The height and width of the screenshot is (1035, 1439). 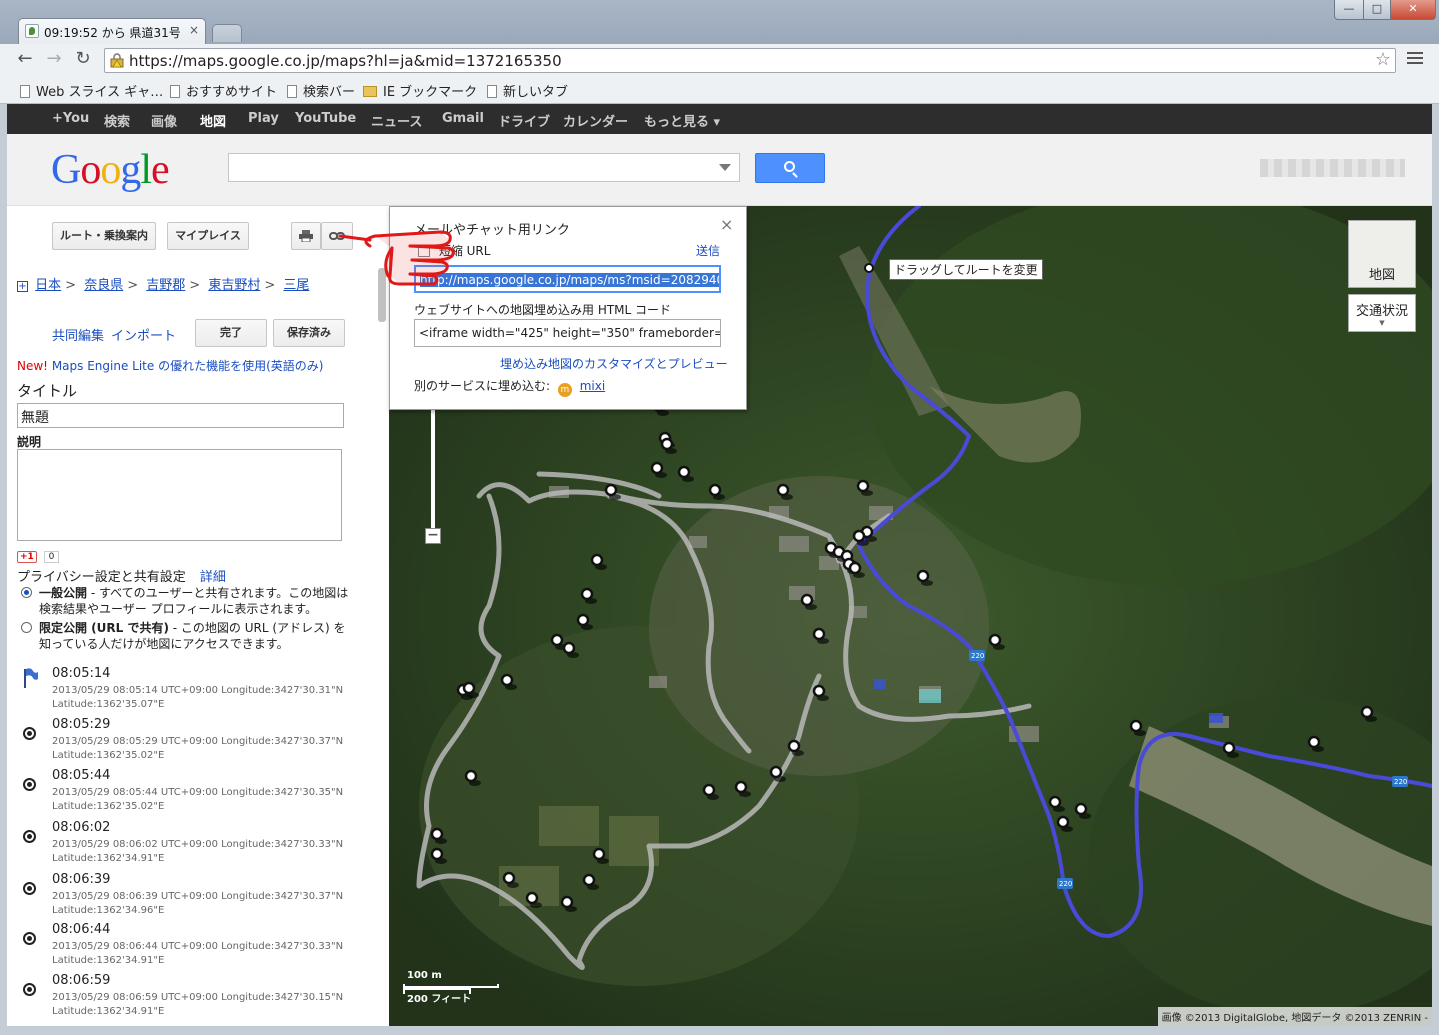 I want to click on gbar-play: Play, so click(x=263, y=118).